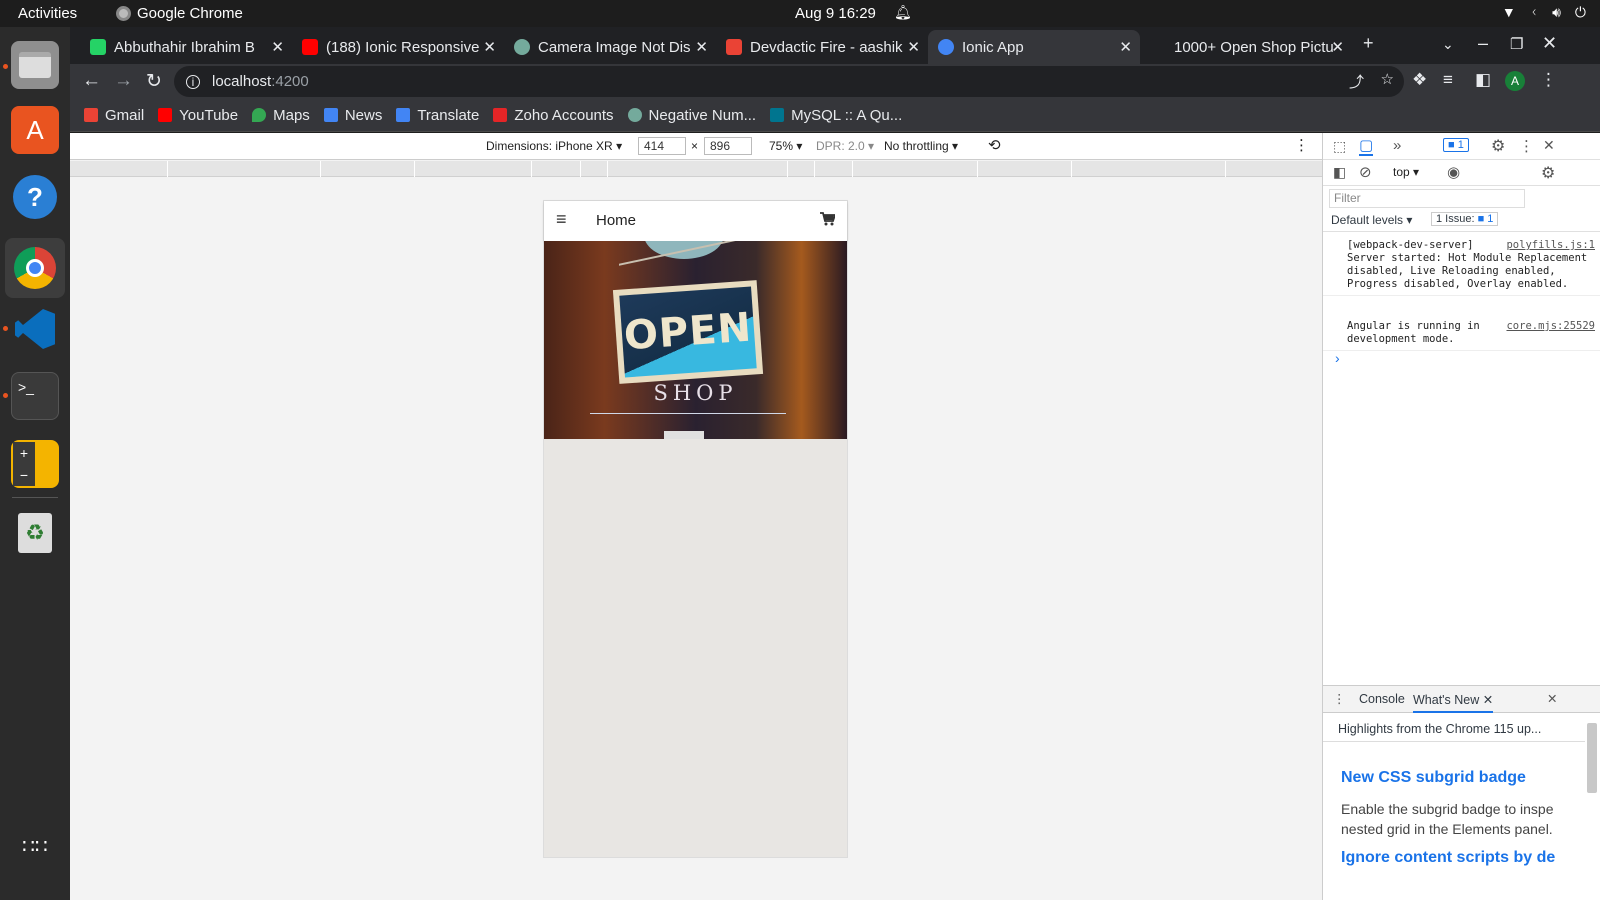  What do you see at coordinates (1549, 43) in the screenshot?
I see `close-window-icon: ✕` at bounding box center [1549, 43].